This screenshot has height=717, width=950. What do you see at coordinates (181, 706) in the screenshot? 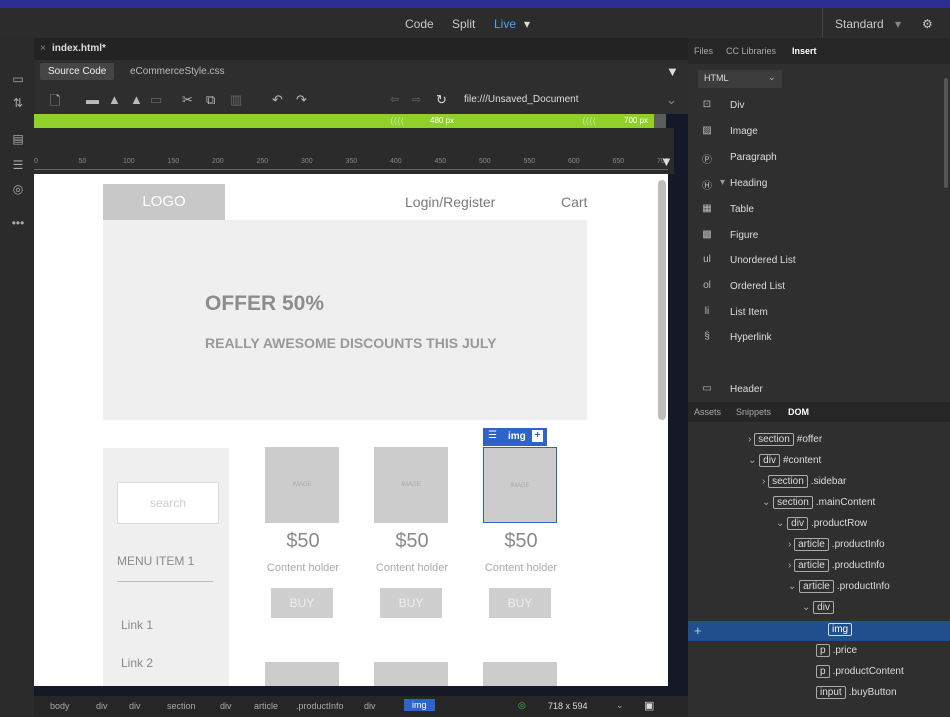
I see `tag-selector-section: section` at bounding box center [181, 706].